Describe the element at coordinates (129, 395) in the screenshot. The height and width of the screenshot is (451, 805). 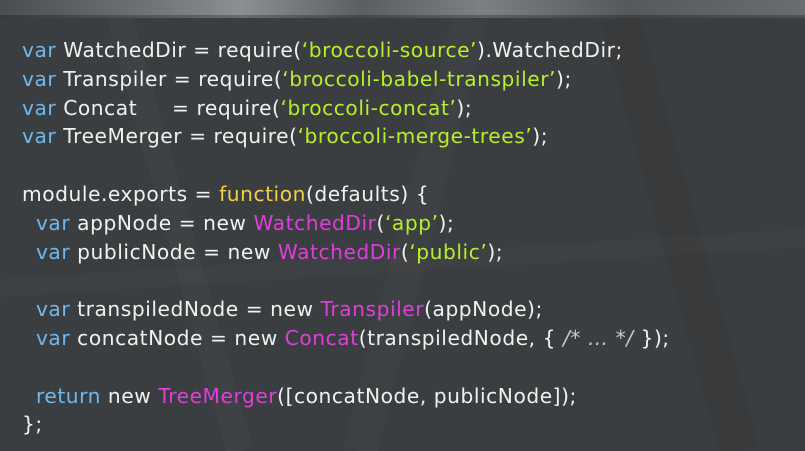
I see `code-token-text: new` at that location.